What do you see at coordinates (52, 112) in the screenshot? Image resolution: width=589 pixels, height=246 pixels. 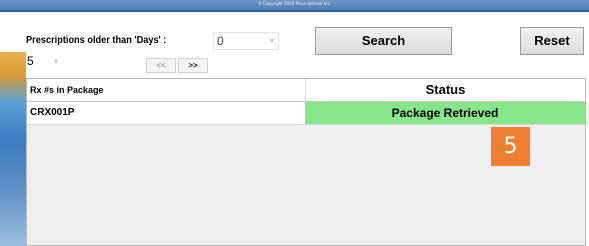 I see `rx-number-cell: CRX001P` at bounding box center [52, 112].